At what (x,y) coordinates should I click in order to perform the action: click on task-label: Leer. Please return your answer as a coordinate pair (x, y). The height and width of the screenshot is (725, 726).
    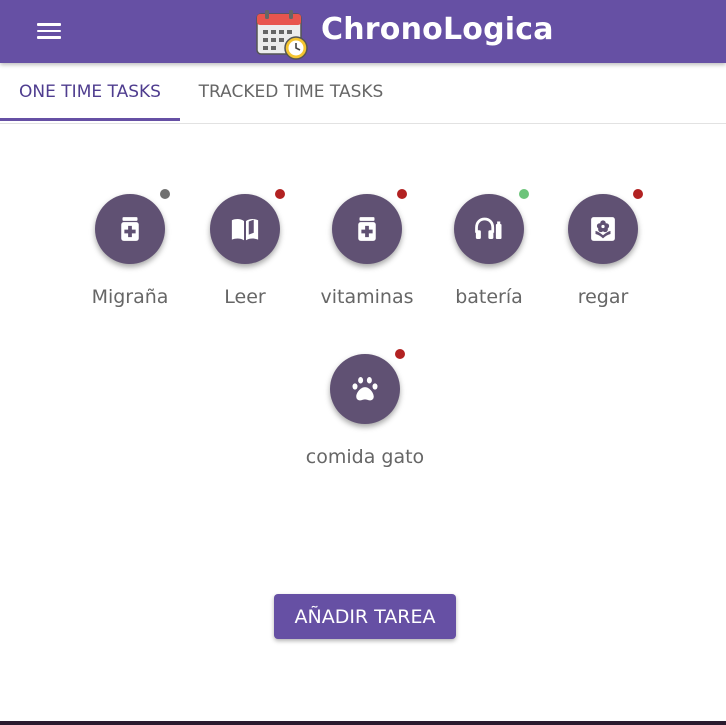
    Looking at the image, I should click on (245, 297).